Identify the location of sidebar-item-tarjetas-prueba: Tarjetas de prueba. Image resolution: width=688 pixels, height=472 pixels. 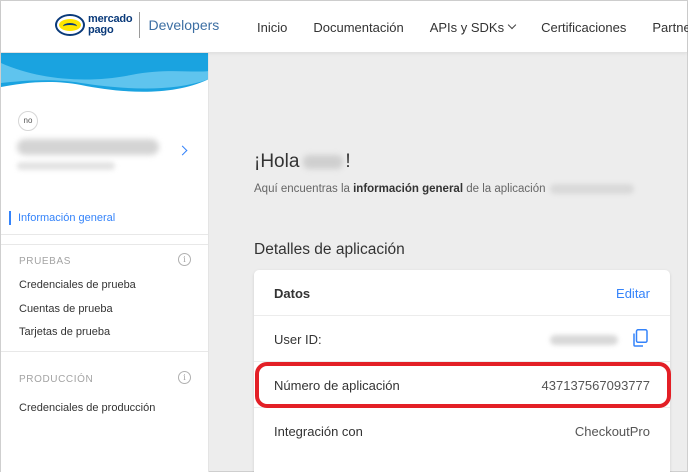
(64, 332).